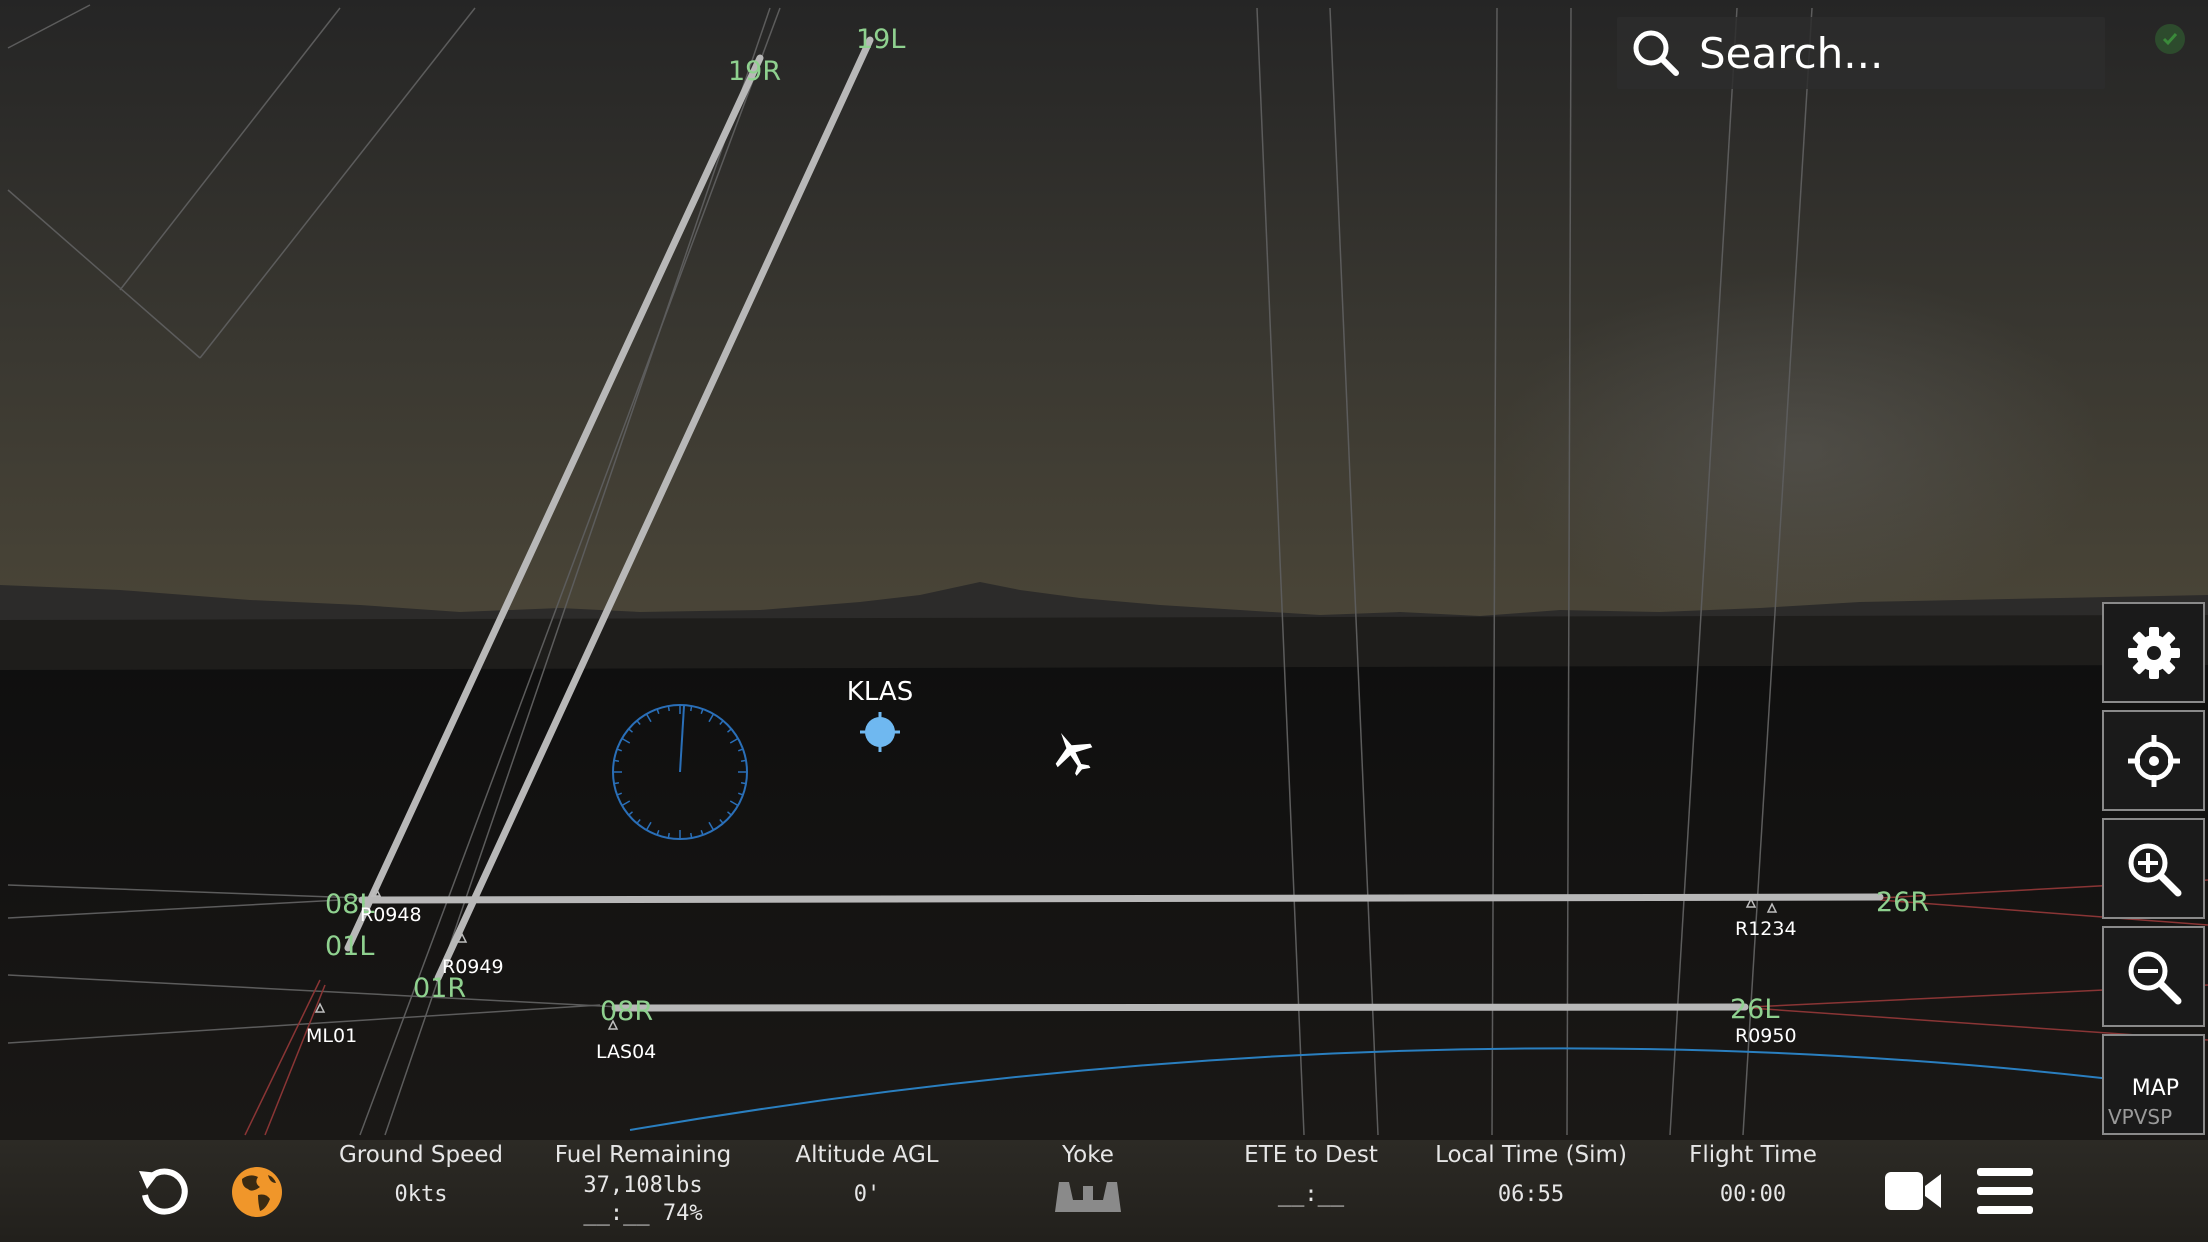 The width and height of the screenshot is (2208, 1242). I want to click on search-input, so click(1889, 53).